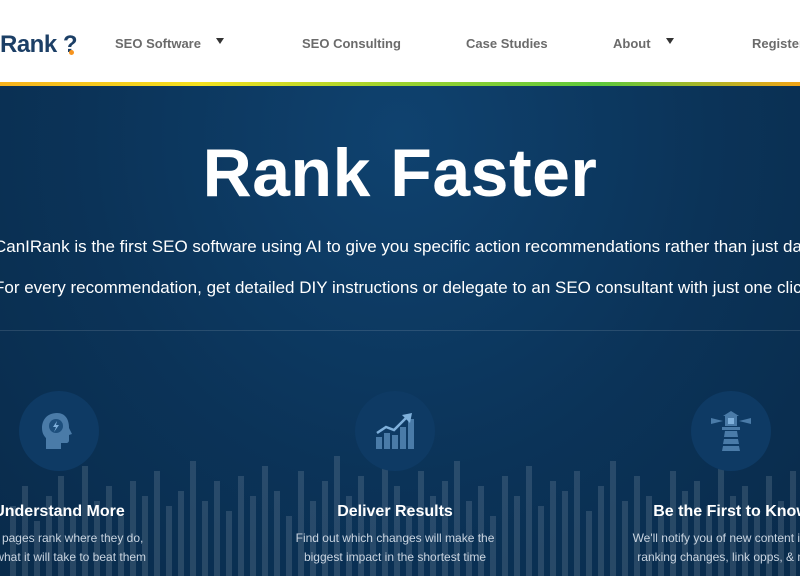  What do you see at coordinates (718, 557) in the screenshot?
I see `feature-description: ranking changes, link opps, & more` at bounding box center [718, 557].